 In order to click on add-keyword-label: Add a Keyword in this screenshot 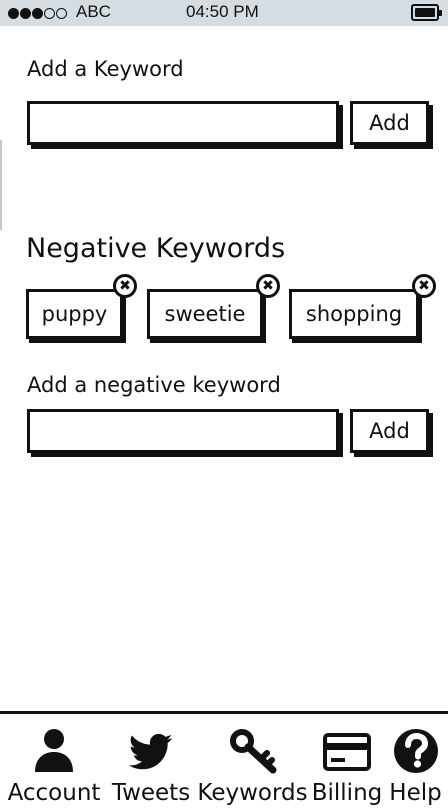, I will do `click(105, 69)`.